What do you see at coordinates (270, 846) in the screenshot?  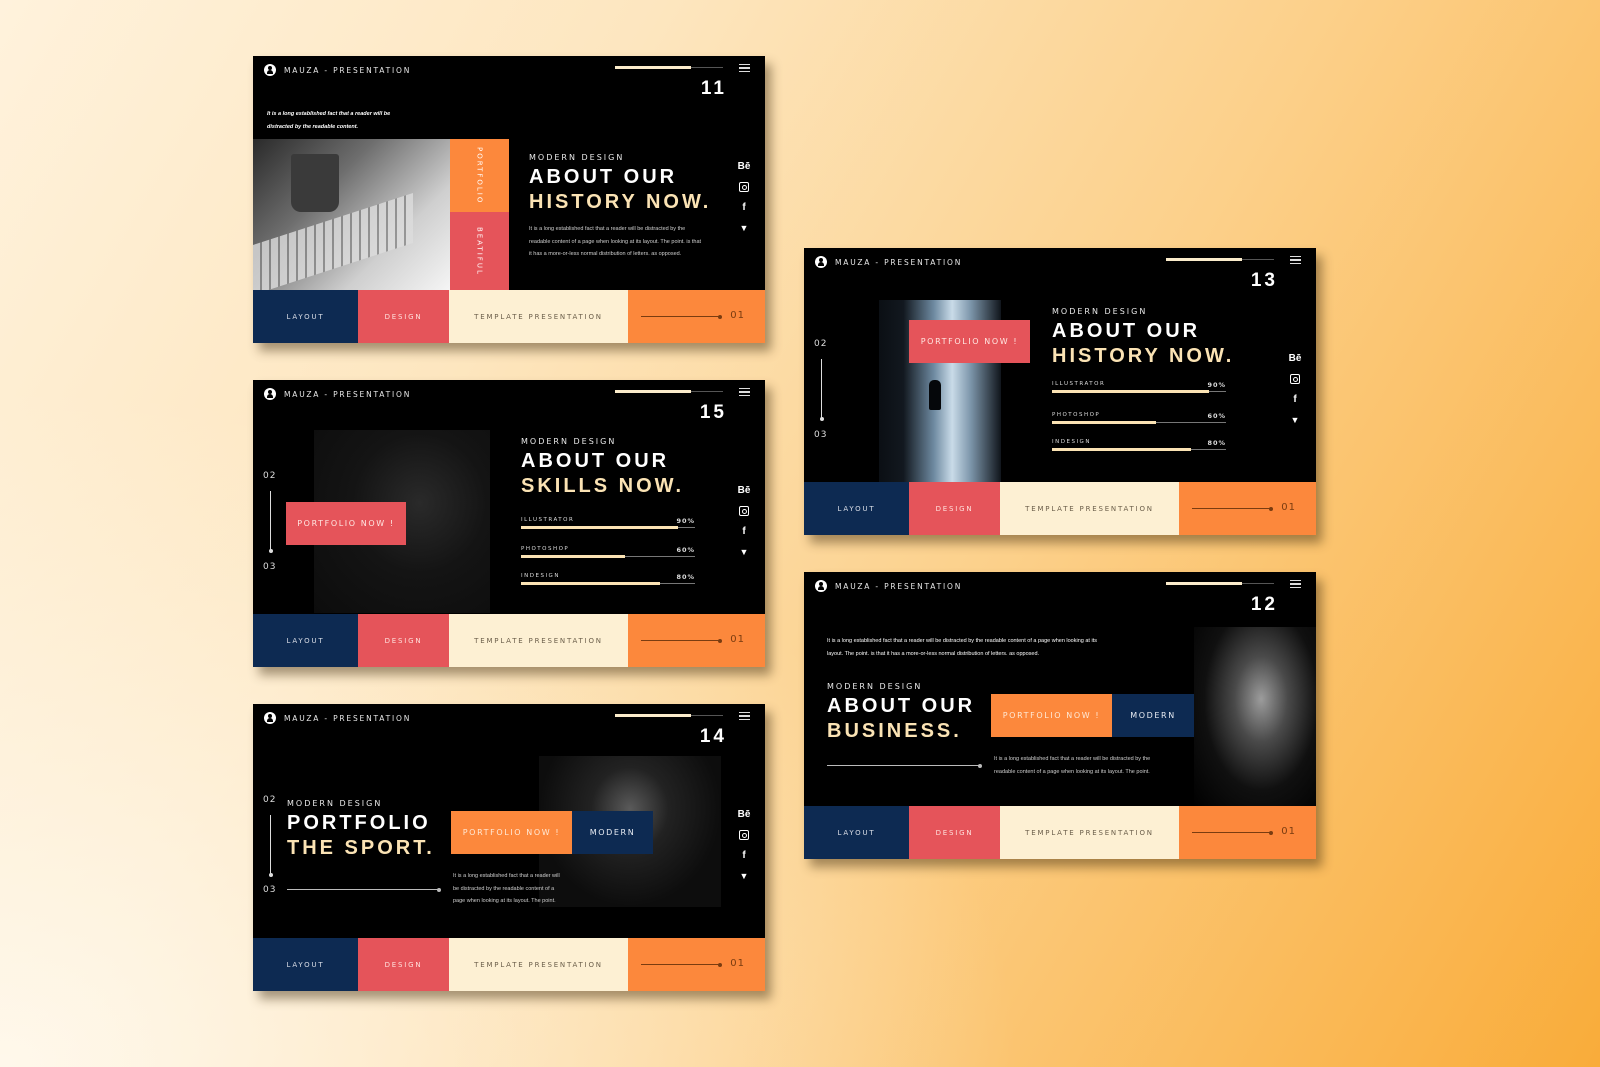 I see `nav-down-arrow-icon` at bounding box center [270, 846].